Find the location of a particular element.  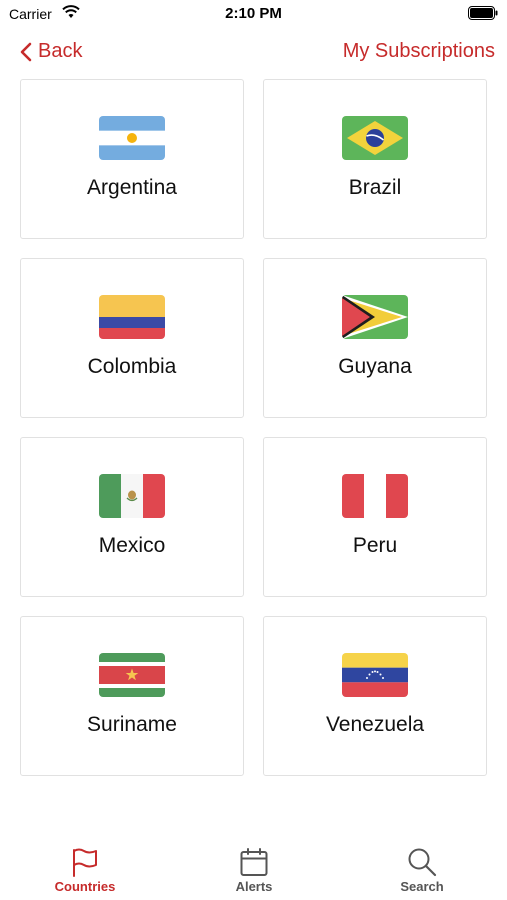

flag-icon is located at coordinates (85, 862).